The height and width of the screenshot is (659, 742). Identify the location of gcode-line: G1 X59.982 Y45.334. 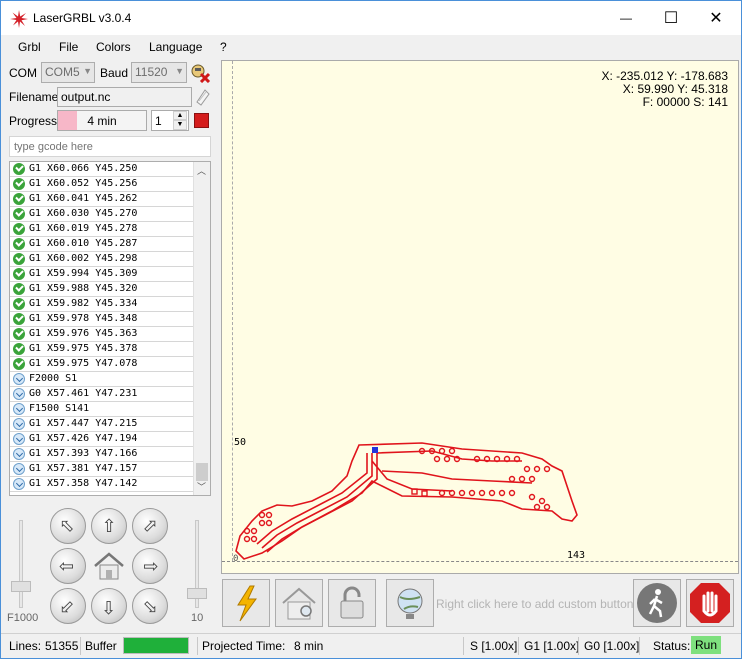
(102, 304).